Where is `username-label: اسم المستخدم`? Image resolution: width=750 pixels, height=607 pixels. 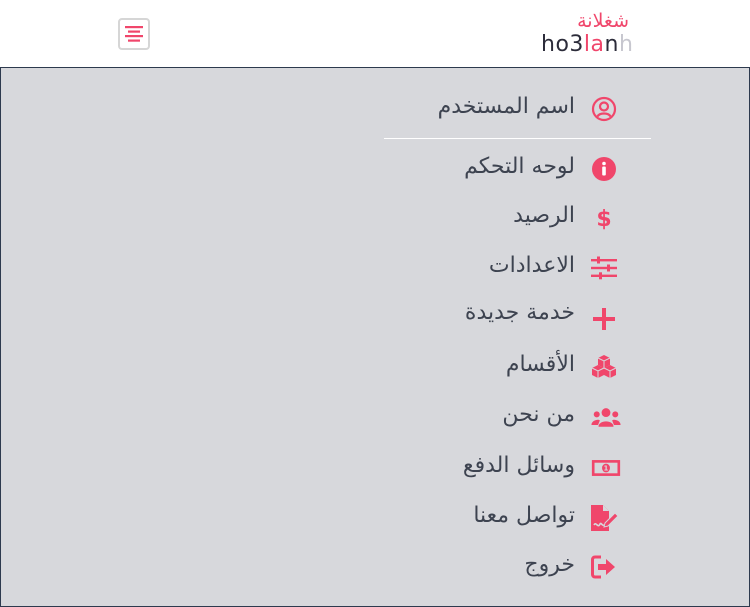
username-label: اسم المستخدم is located at coordinates (506, 106).